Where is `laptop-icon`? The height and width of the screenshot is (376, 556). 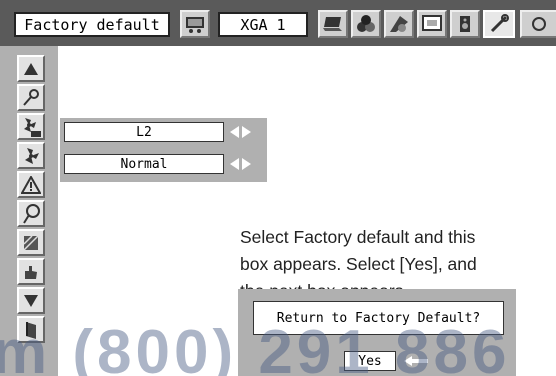
laptop-icon is located at coordinates (333, 24).